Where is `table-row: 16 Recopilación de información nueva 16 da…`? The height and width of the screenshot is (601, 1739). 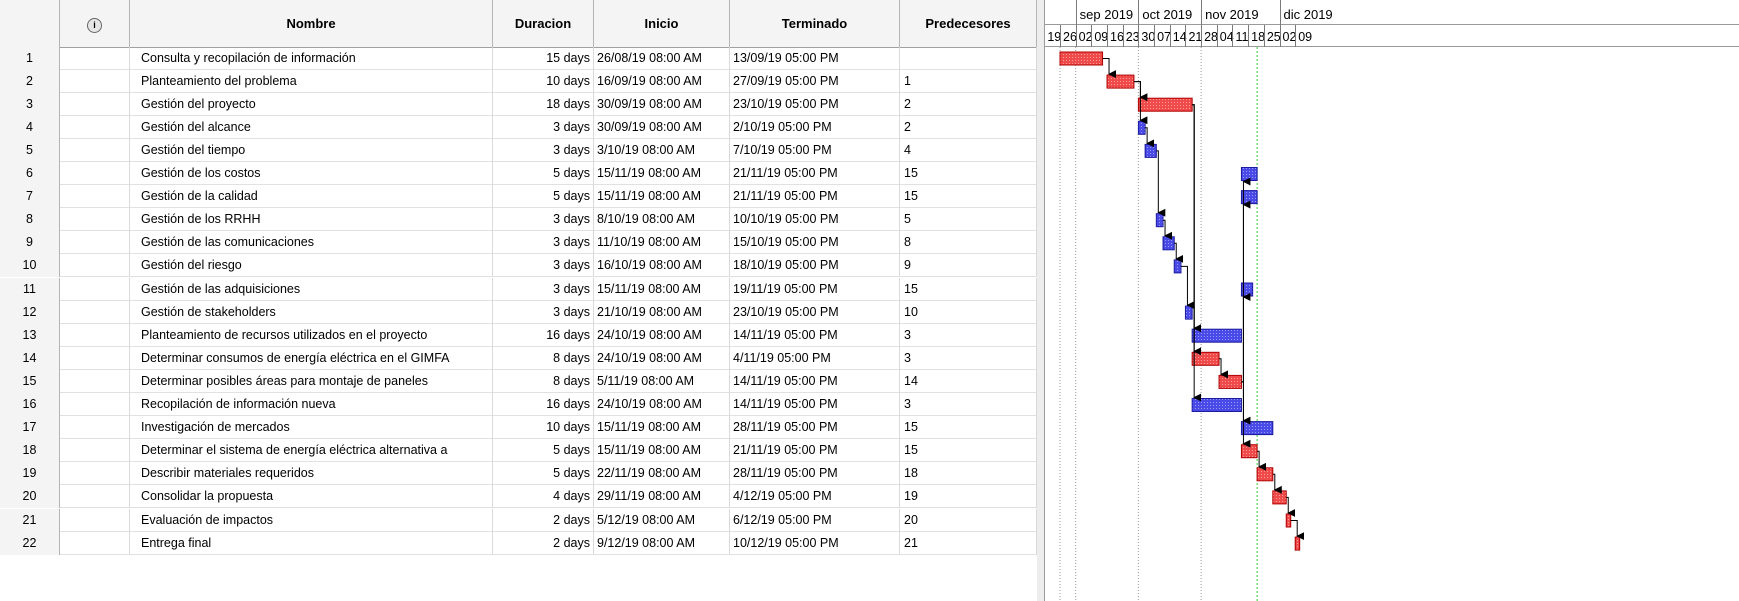
table-row: 16 Recopilación de información nueva 16 da… is located at coordinates (518, 405).